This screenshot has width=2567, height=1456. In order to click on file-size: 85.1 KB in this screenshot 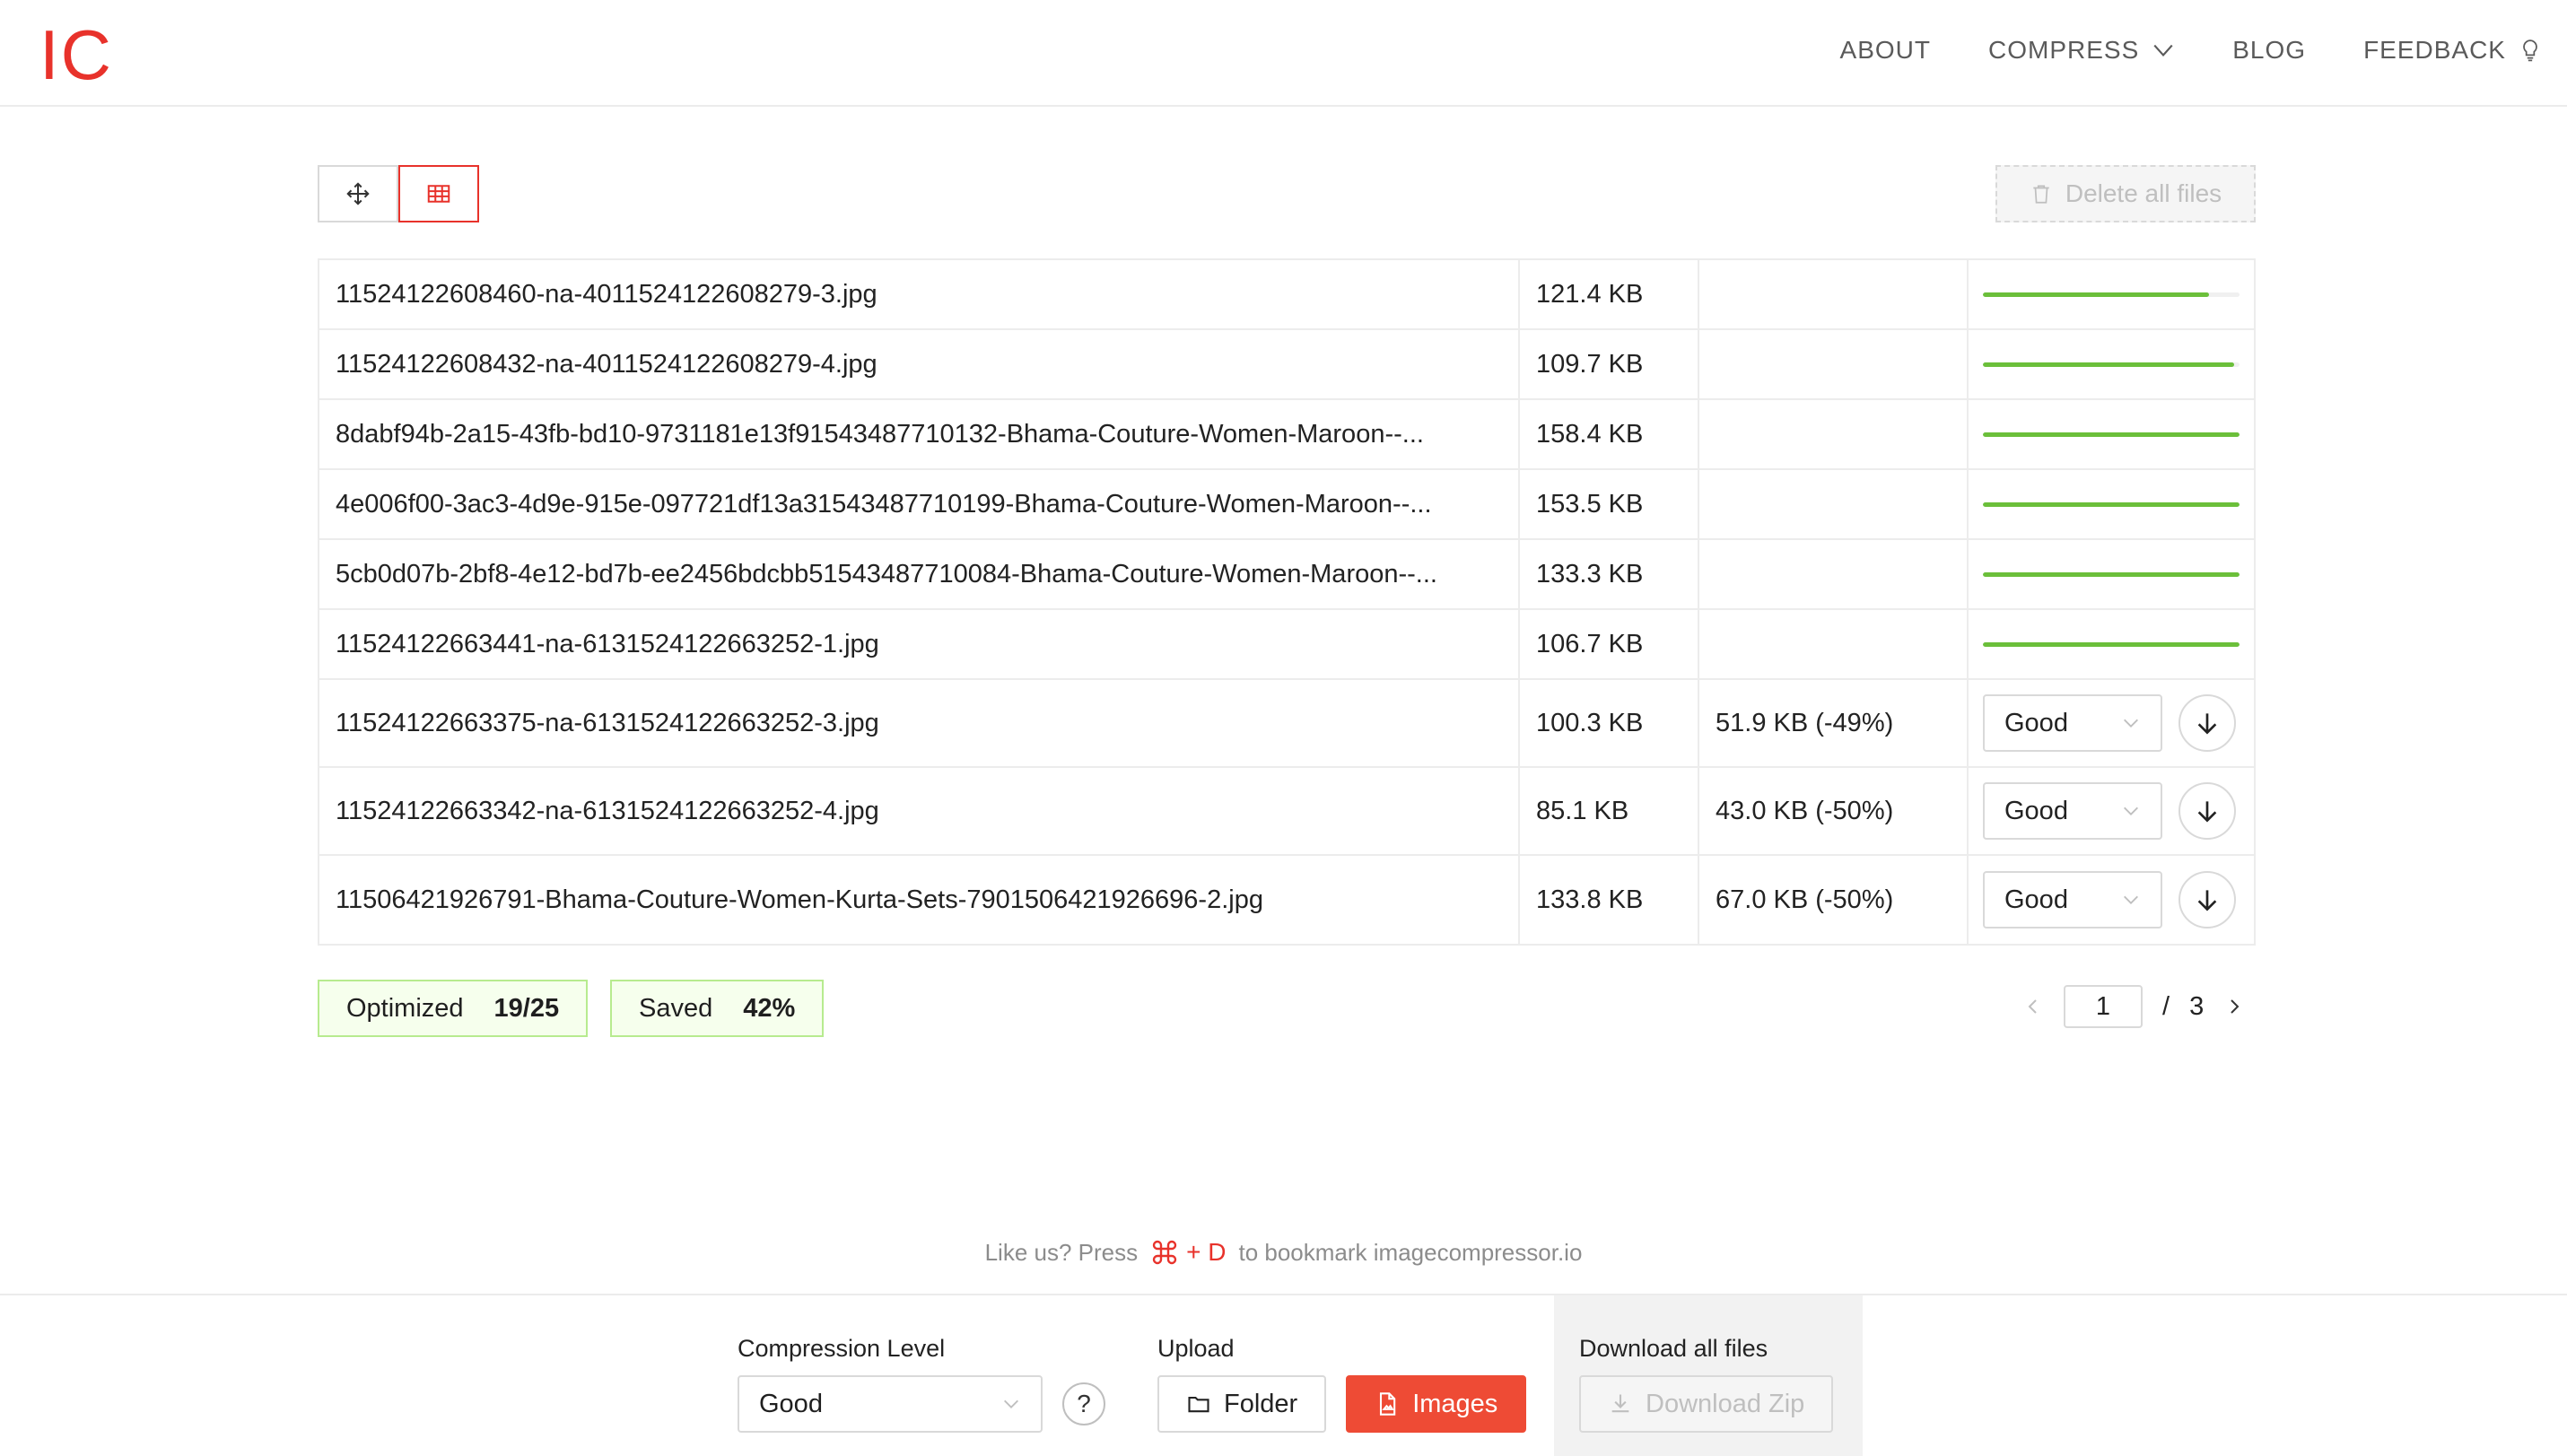, I will do `click(1609, 811)`.